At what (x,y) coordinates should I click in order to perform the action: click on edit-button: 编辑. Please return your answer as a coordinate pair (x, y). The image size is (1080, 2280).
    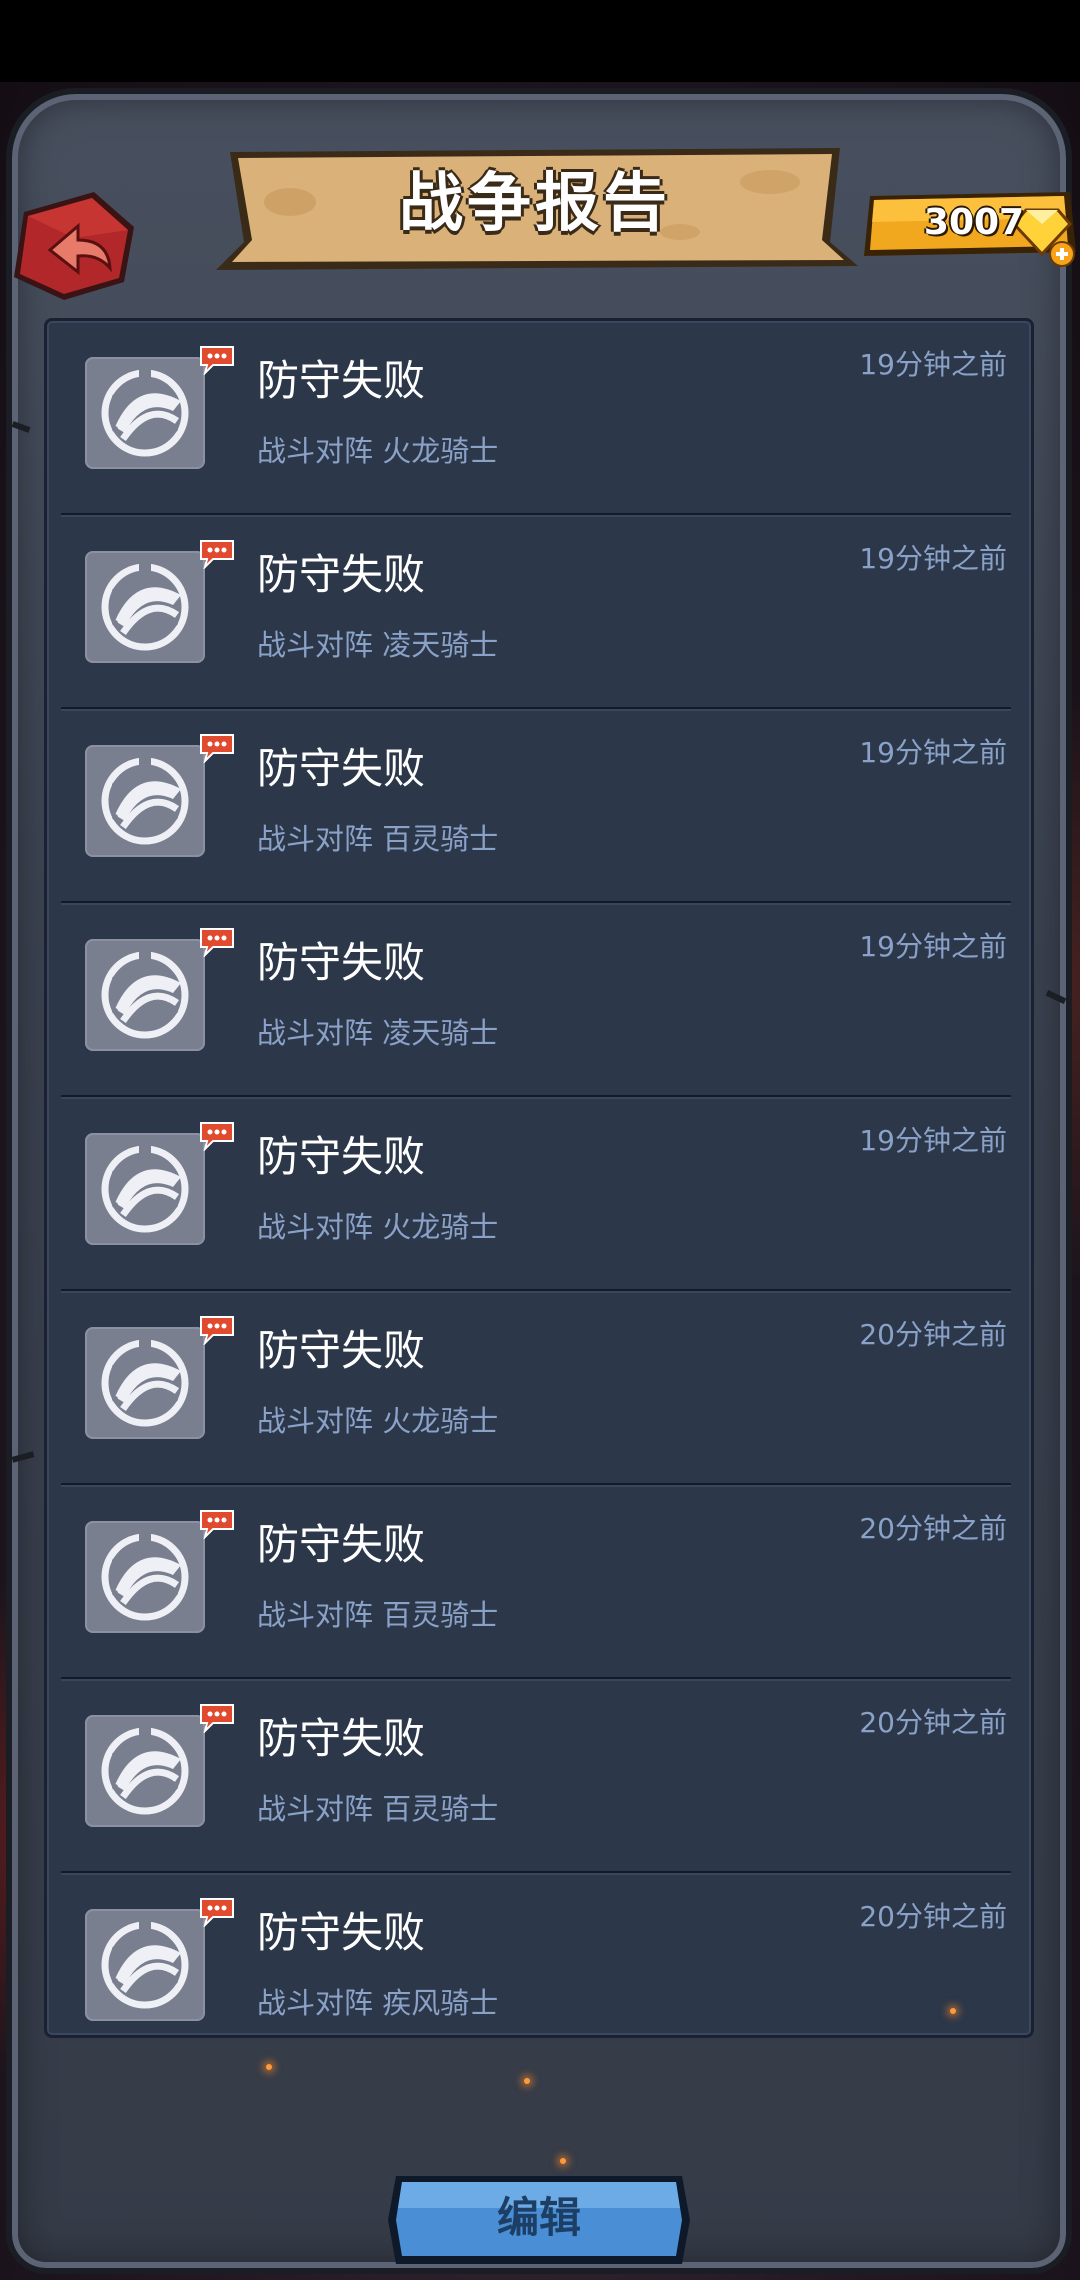
    Looking at the image, I should click on (539, 2220).